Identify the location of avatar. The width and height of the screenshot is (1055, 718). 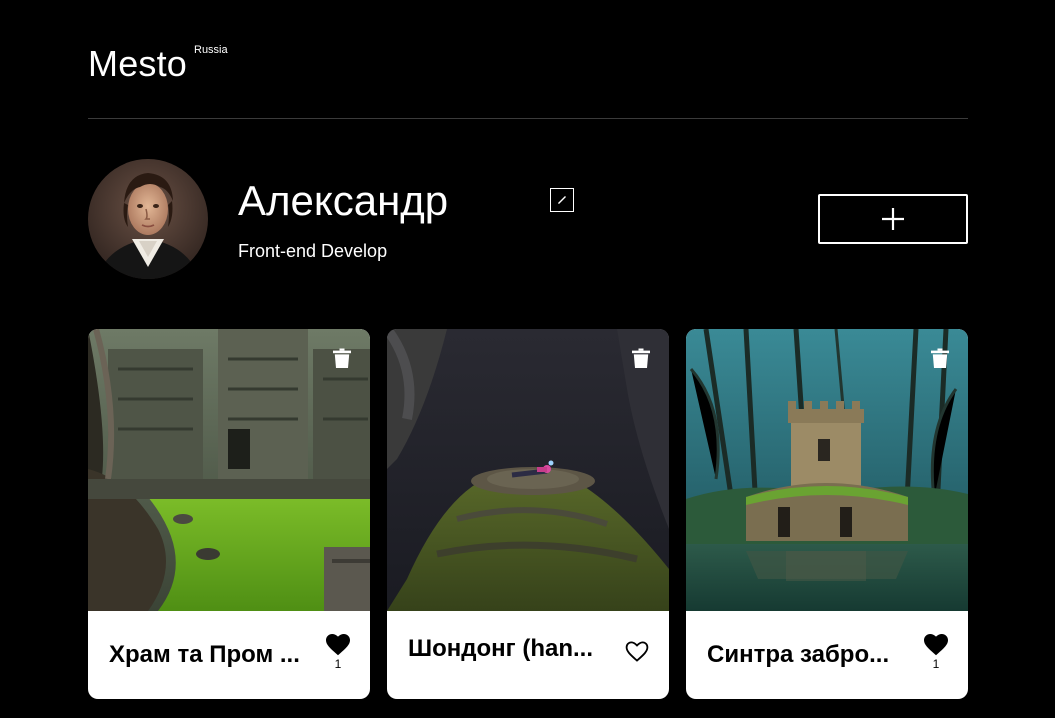
(148, 219).